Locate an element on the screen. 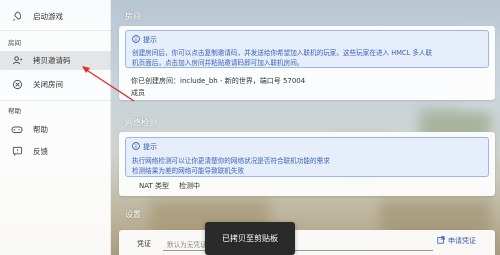 This screenshot has height=255, width=500. sidebar-item-label: 帮助 is located at coordinates (40, 129).